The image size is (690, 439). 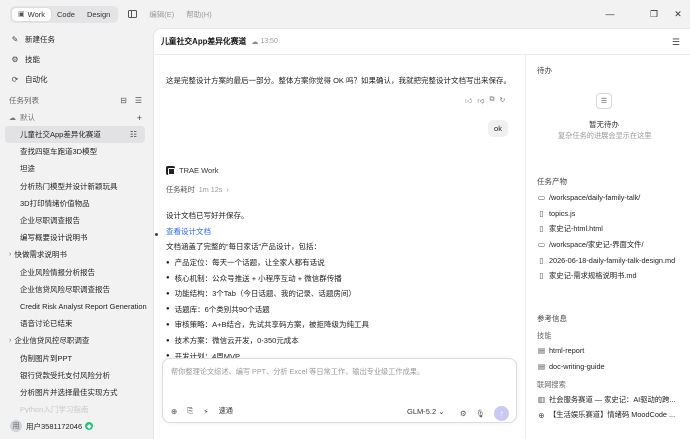 I want to click on automation-icon: ⟳, so click(x=15, y=79).